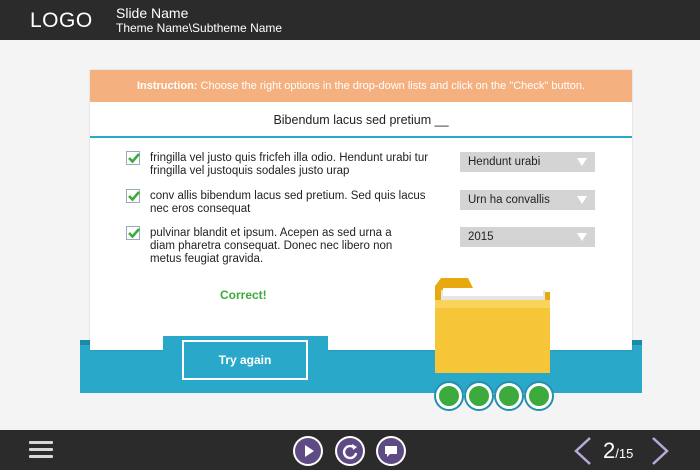 The height and width of the screenshot is (470, 700). Describe the element at coordinates (61, 20) in the screenshot. I see `logo: LOGO` at that location.